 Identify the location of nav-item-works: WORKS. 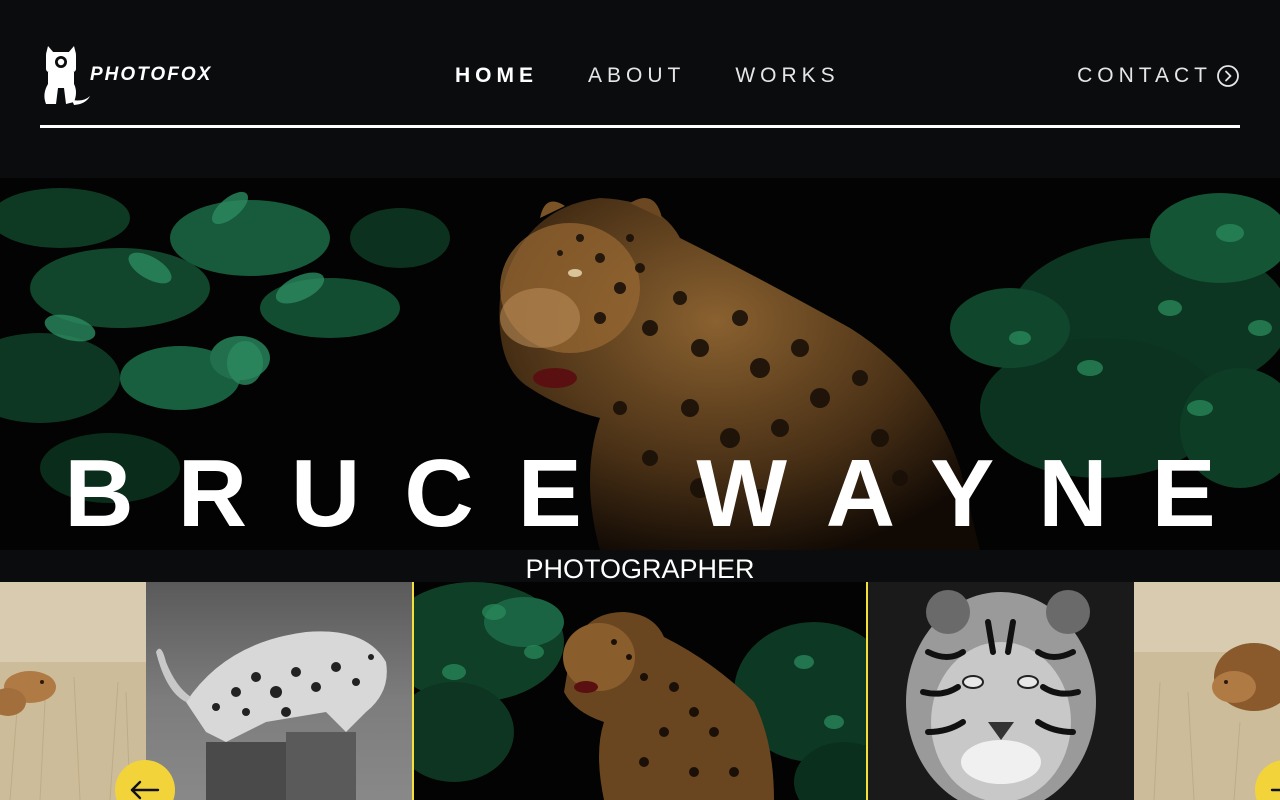
(787, 76).